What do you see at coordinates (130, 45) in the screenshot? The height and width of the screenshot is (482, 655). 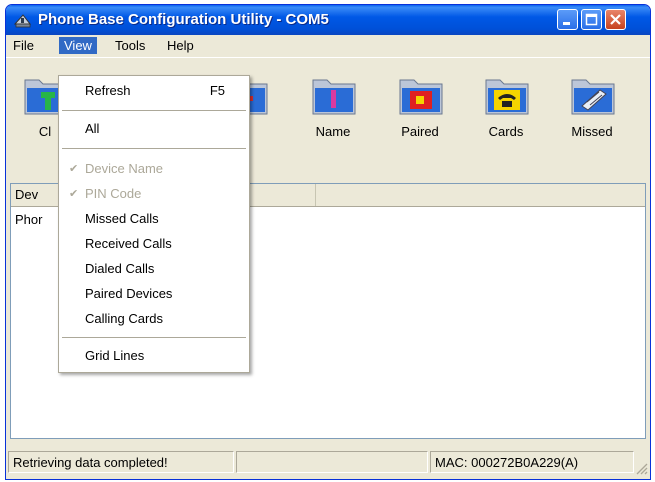 I see `menu-tools: Tools` at bounding box center [130, 45].